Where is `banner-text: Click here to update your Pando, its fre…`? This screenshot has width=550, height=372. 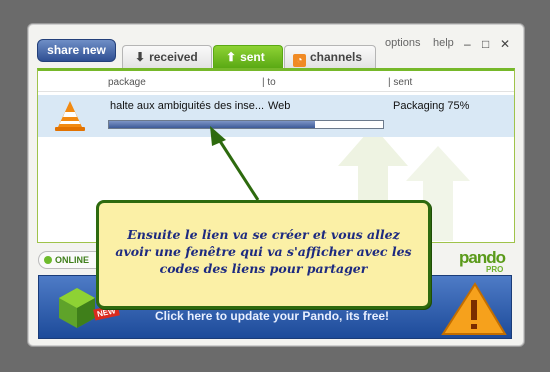
banner-text: Click here to update your Pando, its fre… is located at coordinates (272, 316).